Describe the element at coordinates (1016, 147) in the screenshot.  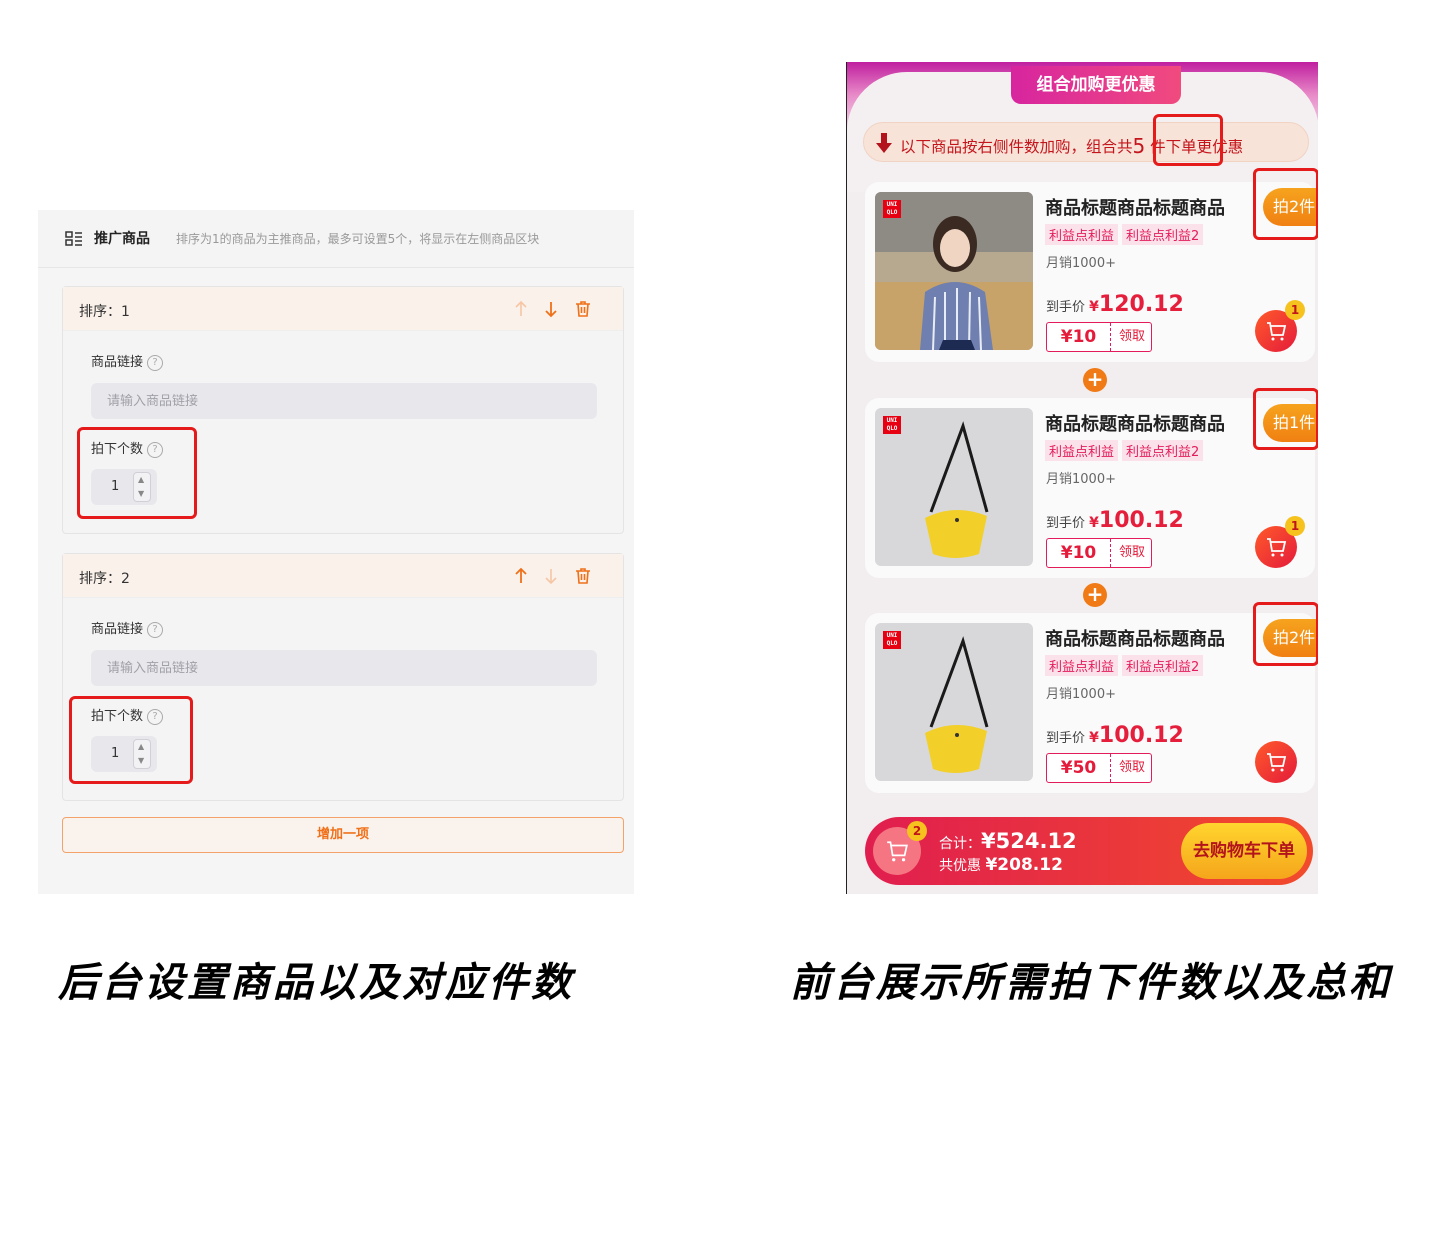
I see `notice-text-before: 以下商品按右侧件数加购，组合共` at that location.